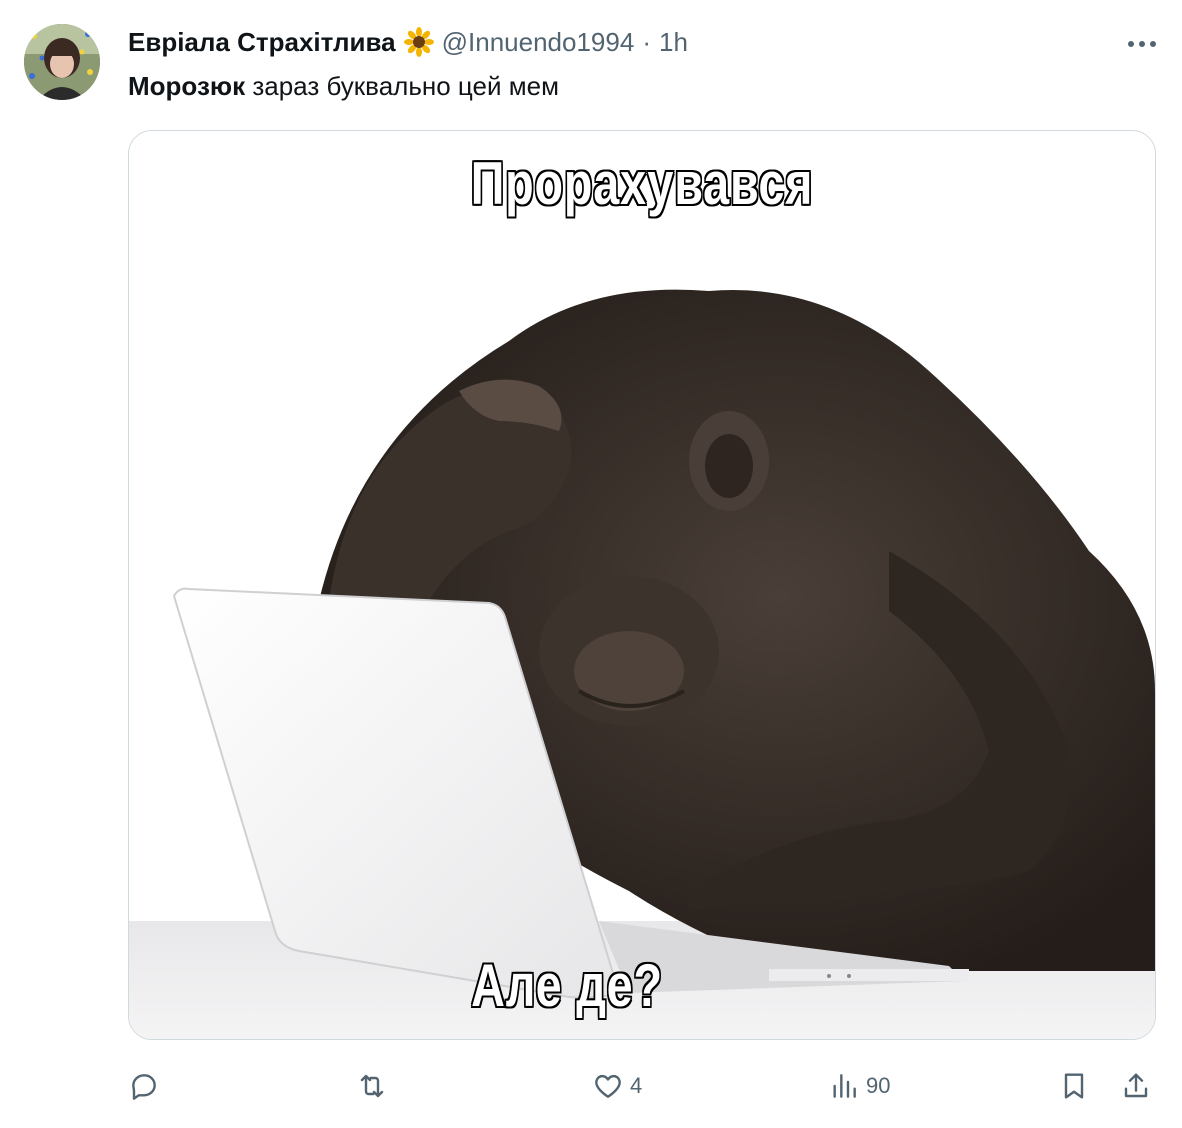  I want to click on like-button: 4, so click(617, 1086).